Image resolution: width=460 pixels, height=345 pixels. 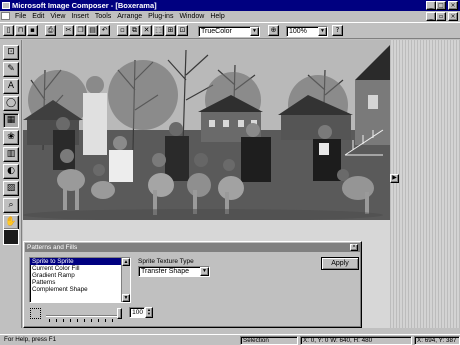 What do you see at coordinates (441, 16) in the screenshot?
I see `doc-restore-button: ▫` at bounding box center [441, 16].